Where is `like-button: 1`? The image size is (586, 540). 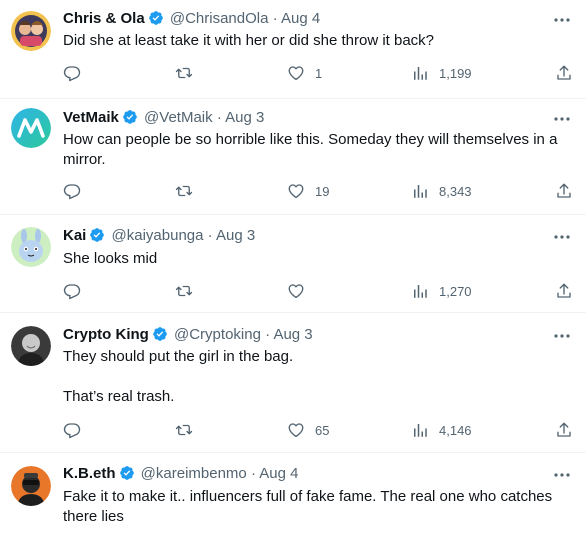
like-button: 1 is located at coordinates (304, 73).